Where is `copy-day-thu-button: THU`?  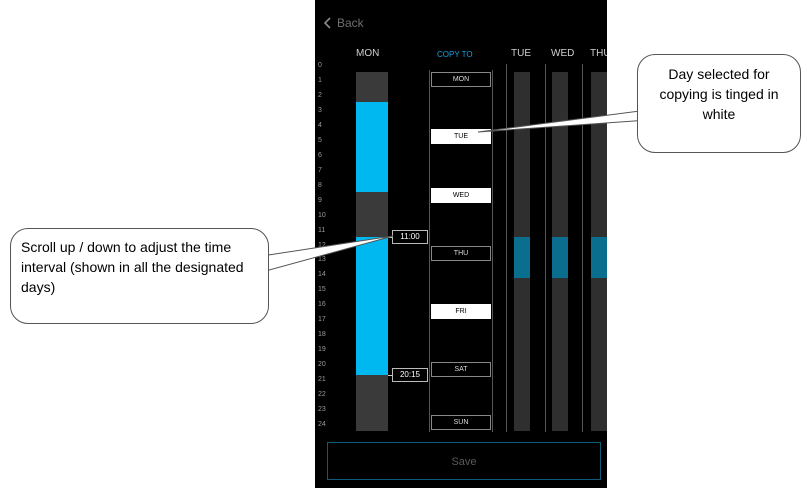
copy-day-thu-button: THU is located at coordinates (461, 253).